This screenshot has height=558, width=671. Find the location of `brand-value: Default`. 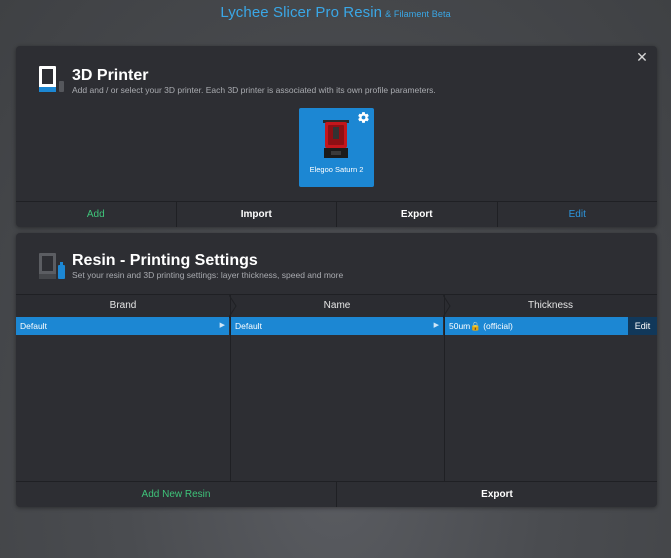

brand-value: Default is located at coordinates (33, 326).